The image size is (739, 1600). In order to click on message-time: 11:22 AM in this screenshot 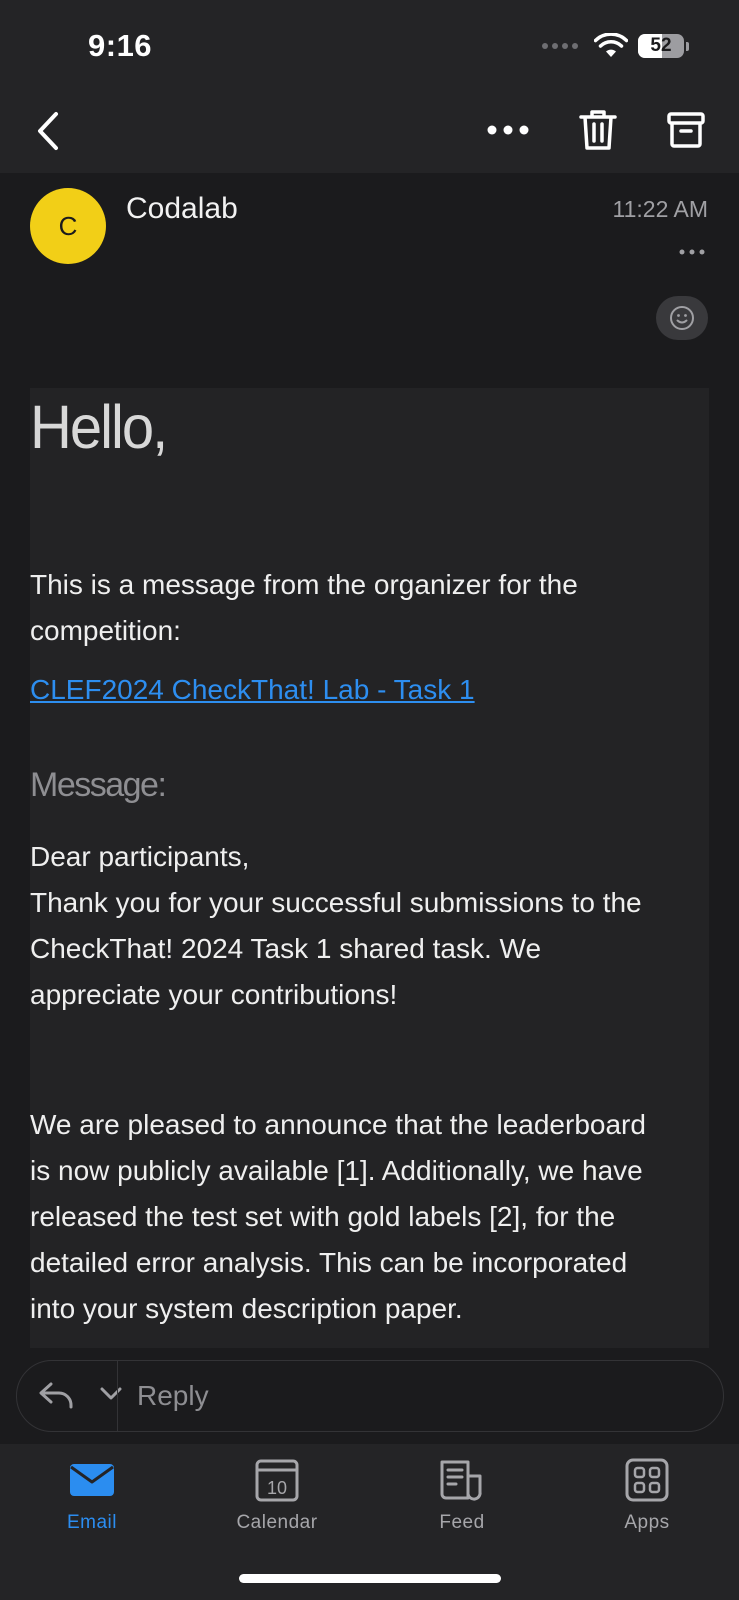, I will do `click(660, 209)`.